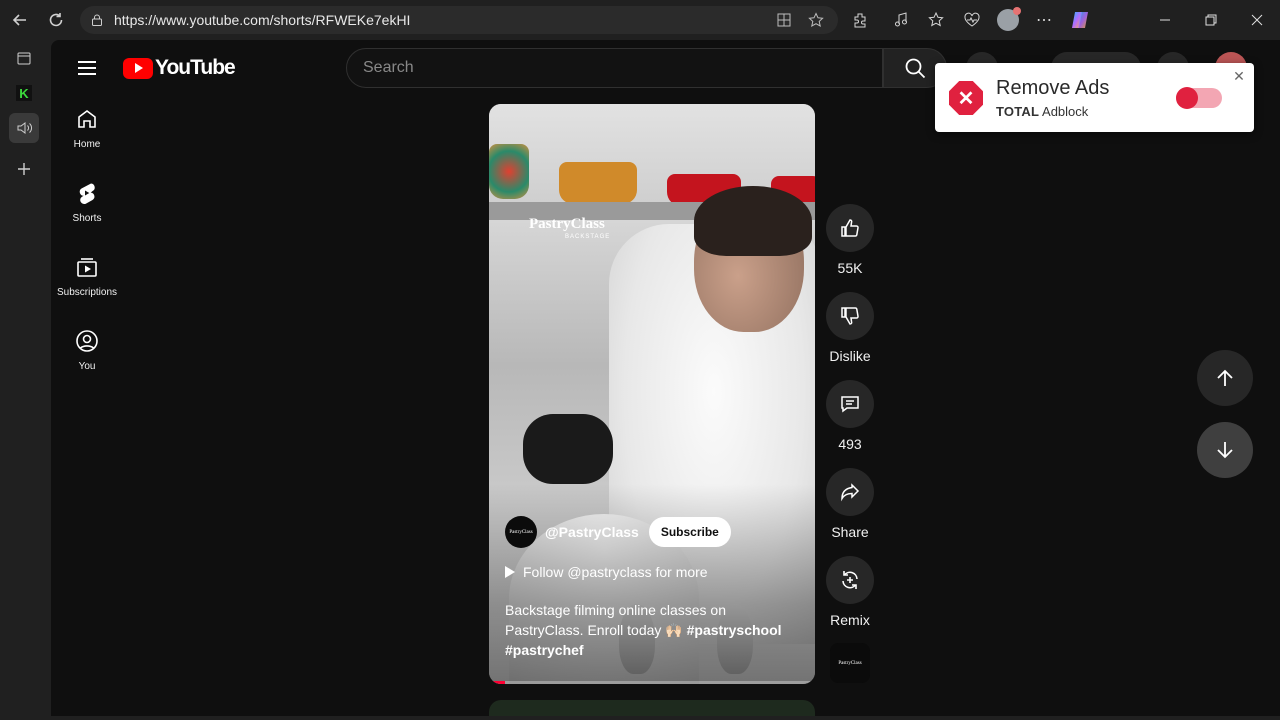 The width and height of the screenshot is (1280, 720). I want to click on favorites-icon, so click(936, 20).